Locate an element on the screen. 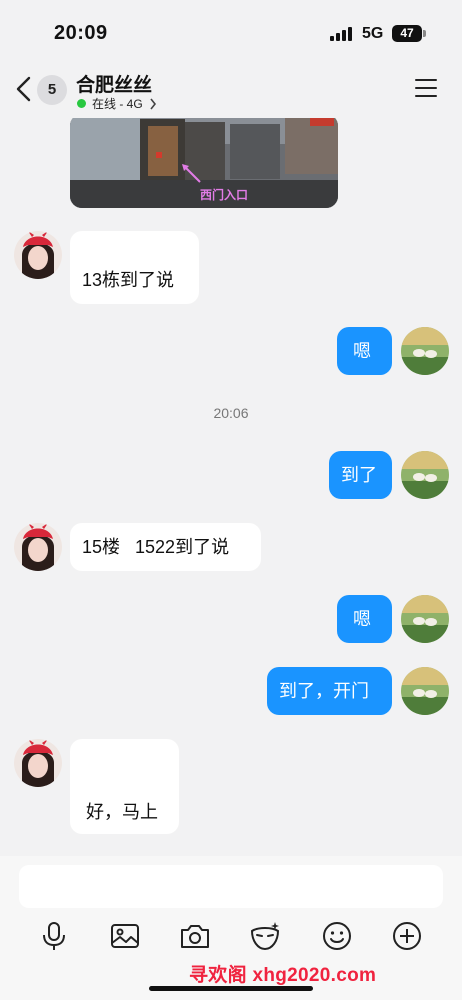  status-bar: 20:09 5G 47 is located at coordinates (231, 31).